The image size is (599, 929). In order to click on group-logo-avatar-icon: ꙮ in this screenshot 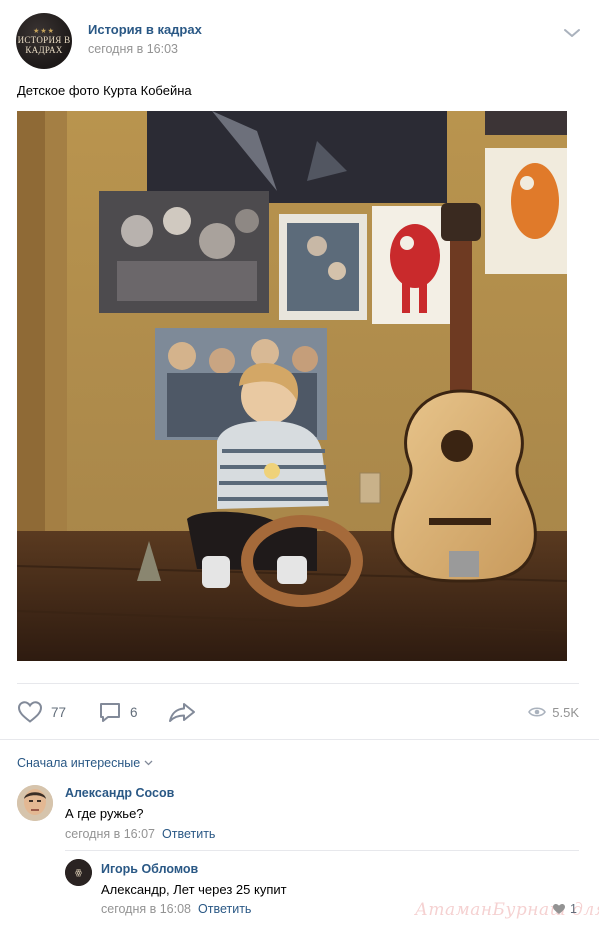, I will do `click(78, 872)`.